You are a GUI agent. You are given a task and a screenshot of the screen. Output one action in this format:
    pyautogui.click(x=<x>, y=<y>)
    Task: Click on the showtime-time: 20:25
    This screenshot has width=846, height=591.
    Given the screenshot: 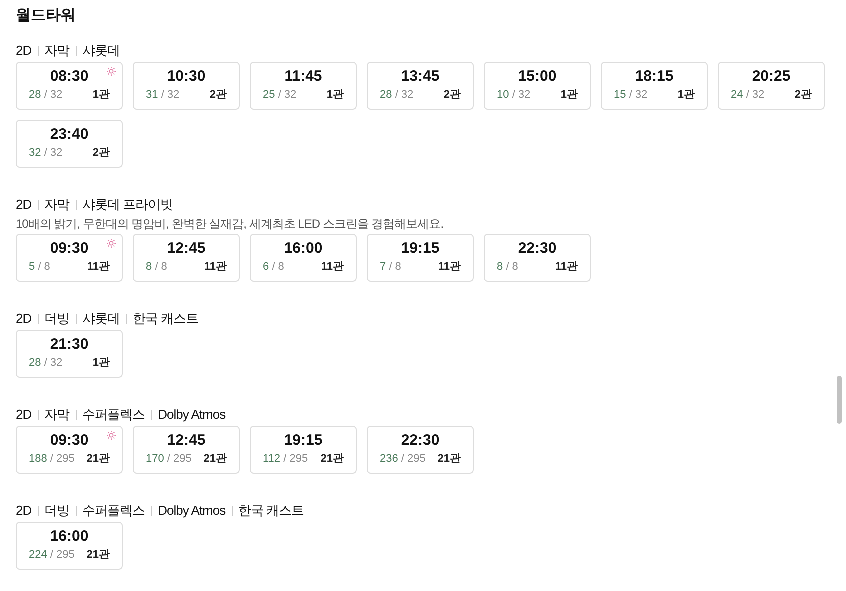 What is the action you would take?
    pyautogui.click(x=771, y=77)
    